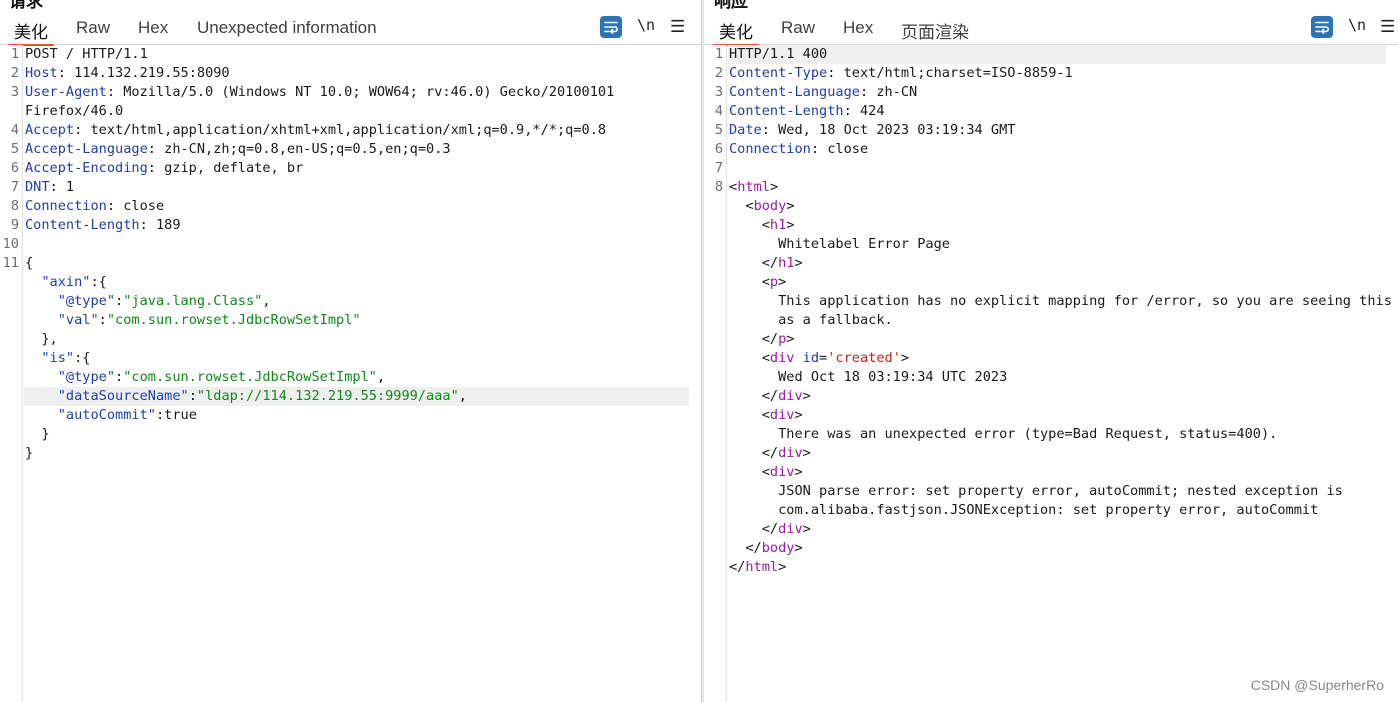 The width and height of the screenshot is (1398, 702). What do you see at coordinates (350, 111) in the screenshot?
I see `code-line: Firefox/46.0` at bounding box center [350, 111].